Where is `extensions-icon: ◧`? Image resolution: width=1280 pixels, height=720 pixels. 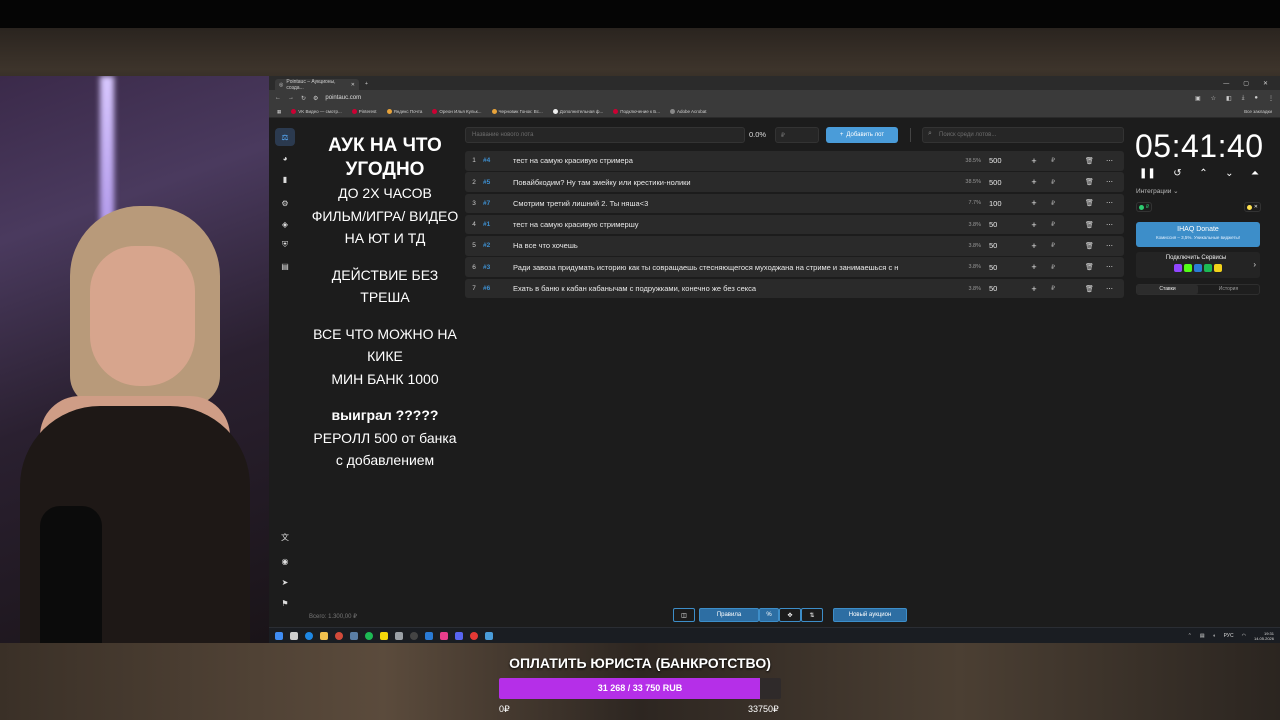 extensions-icon: ◧ is located at coordinates (1229, 98).